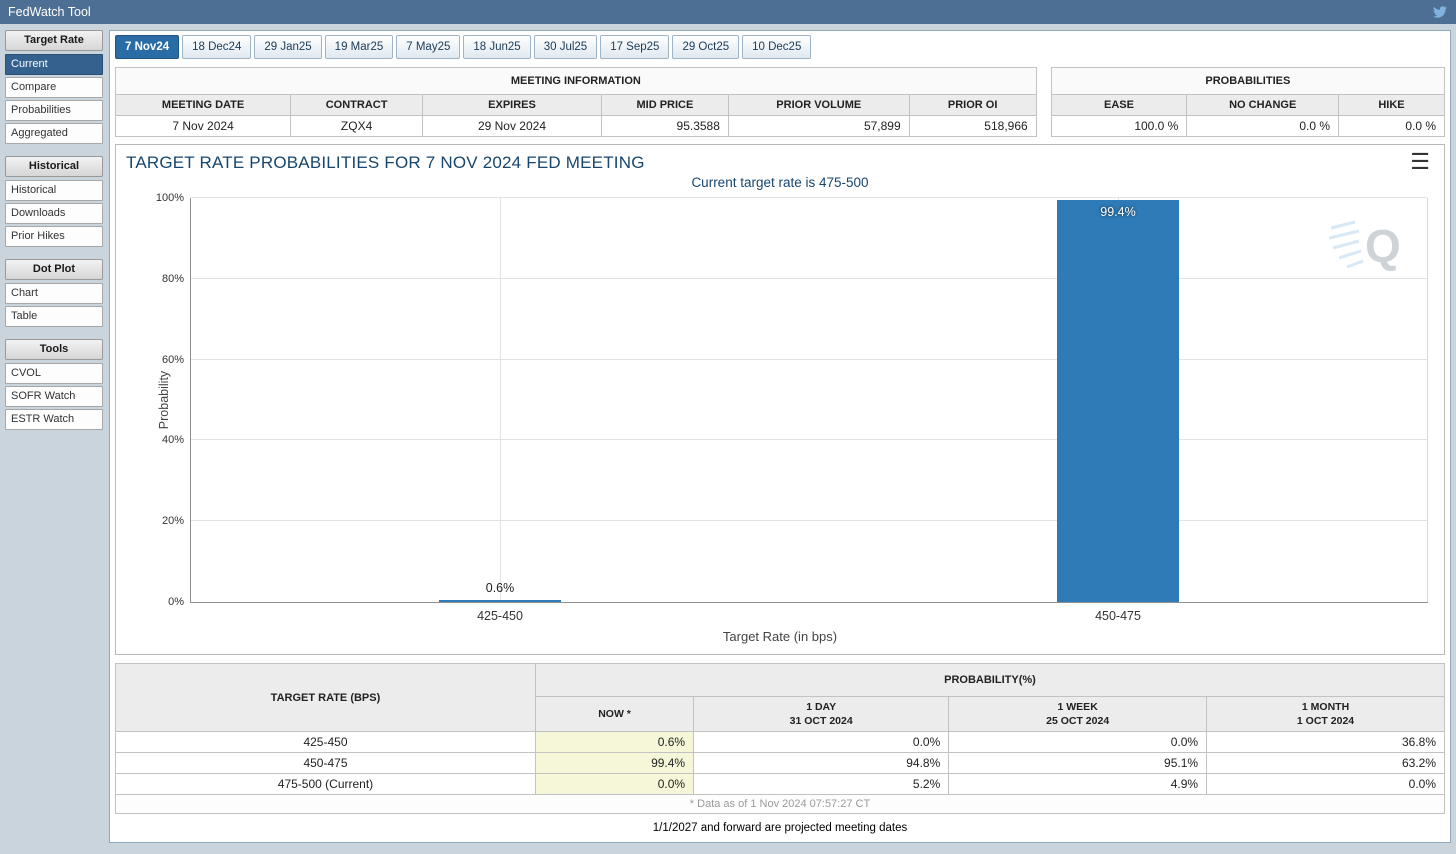 The width and height of the screenshot is (1456, 854). What do you see at coordinates (1248, 81) in the screenshot?
I see `probabilities-title: PROBABILITIES` at bounding box center [1248, 81].